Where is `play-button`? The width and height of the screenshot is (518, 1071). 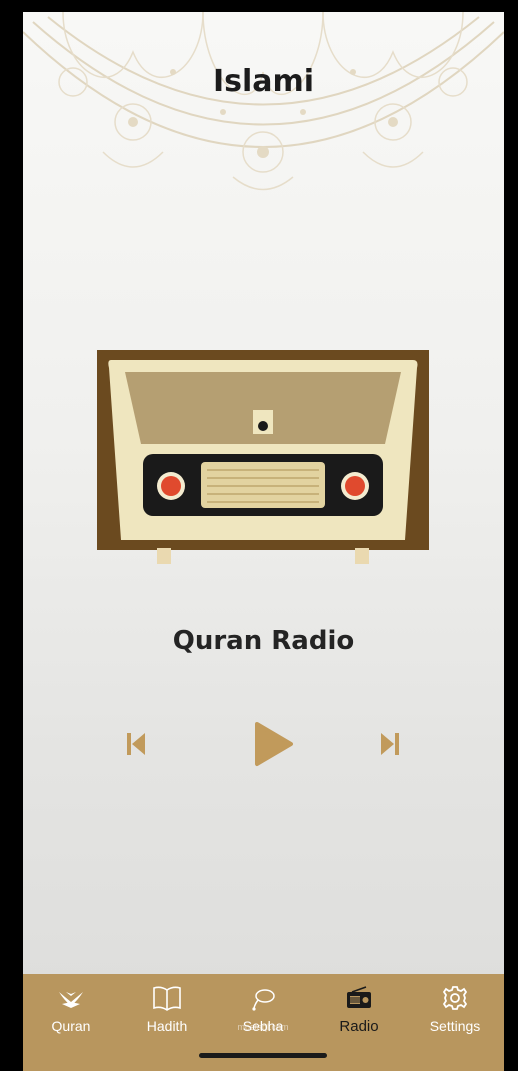 play-button is located at coordinates (273, 744).